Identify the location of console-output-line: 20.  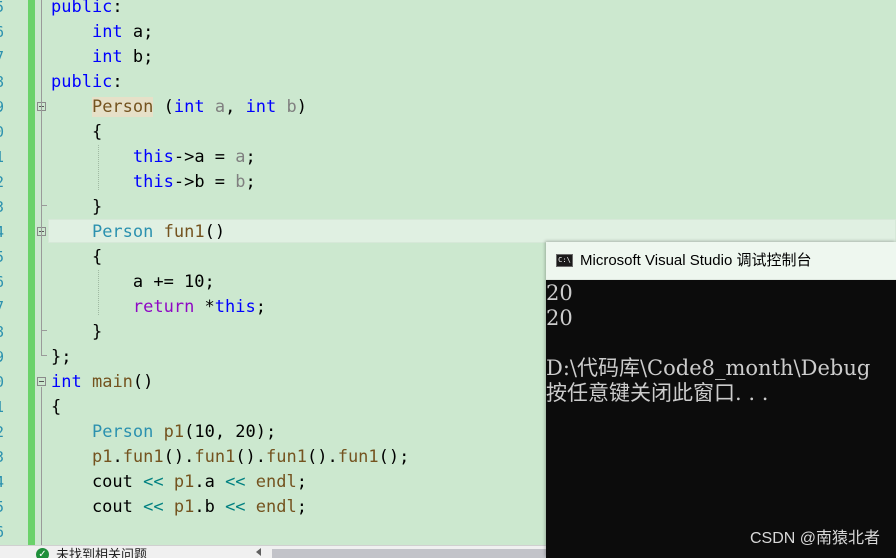
(559, 293).